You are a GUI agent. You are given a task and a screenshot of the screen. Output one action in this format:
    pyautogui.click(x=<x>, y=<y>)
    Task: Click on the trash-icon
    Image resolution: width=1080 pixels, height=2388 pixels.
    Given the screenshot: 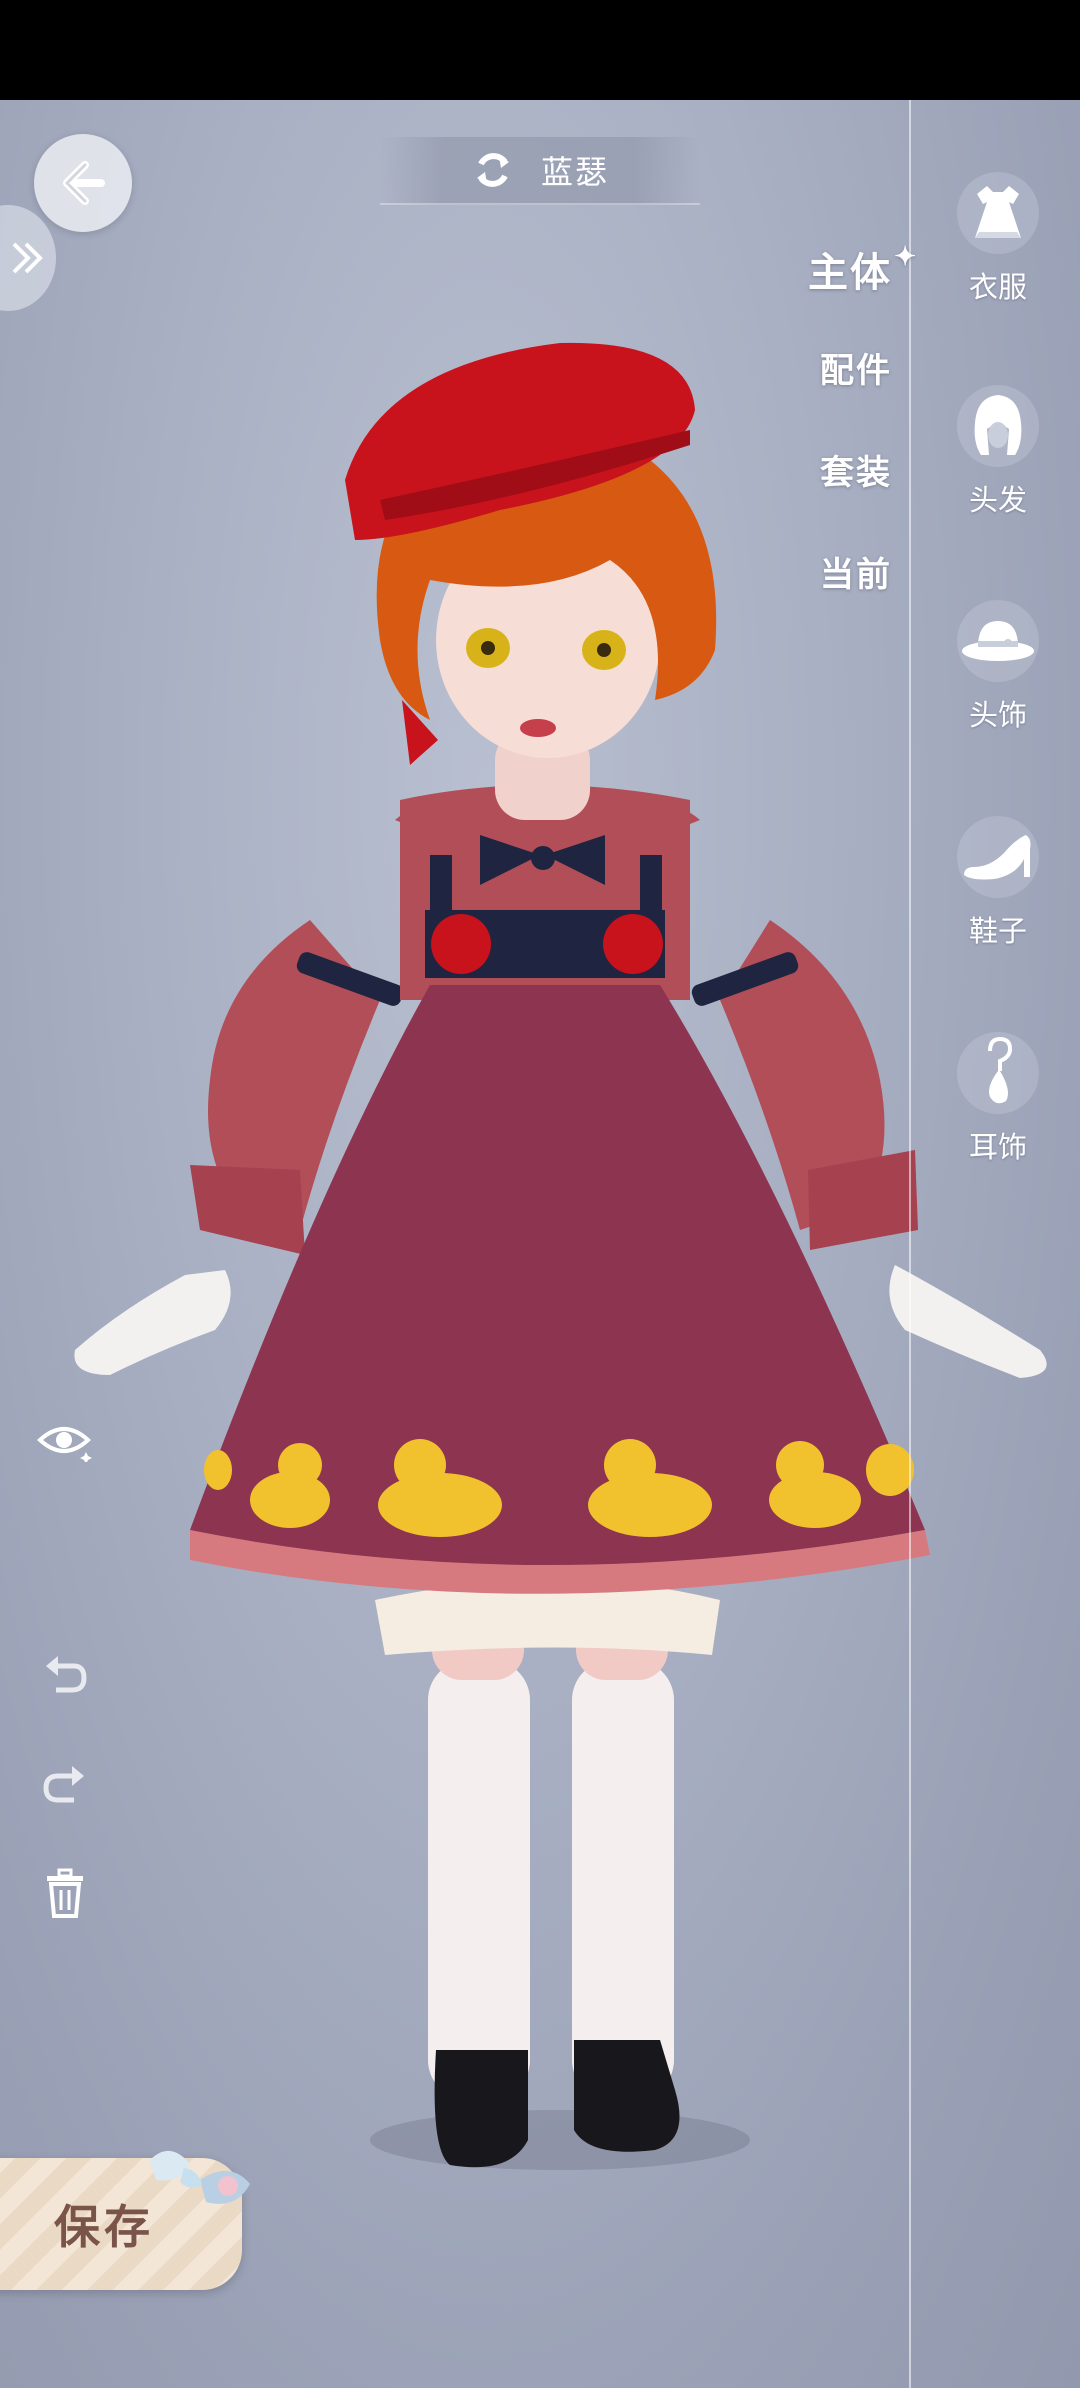 What is the action you would take?
    pyautogui.click(x=65, y=1893)
    